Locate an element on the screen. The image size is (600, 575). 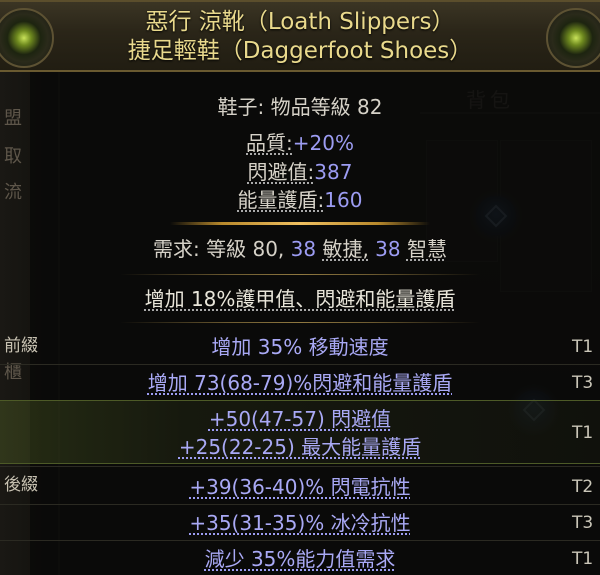
explicit-mod: +35(31-35)% 冰冷抗性 is located at coordinates (300, 523).